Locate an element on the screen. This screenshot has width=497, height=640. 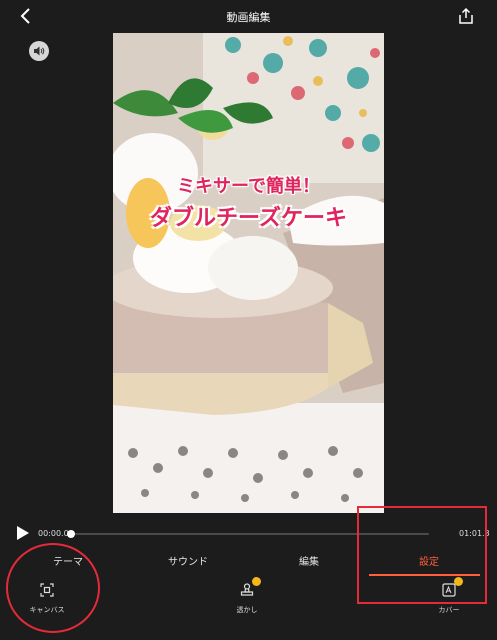
speaker-icon is located at coordinates (39, 51).